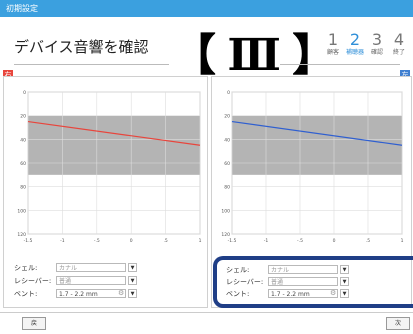  Describe the element at coordinates (398, 323) in the screenshot. I see `next-button: 次` at that location.